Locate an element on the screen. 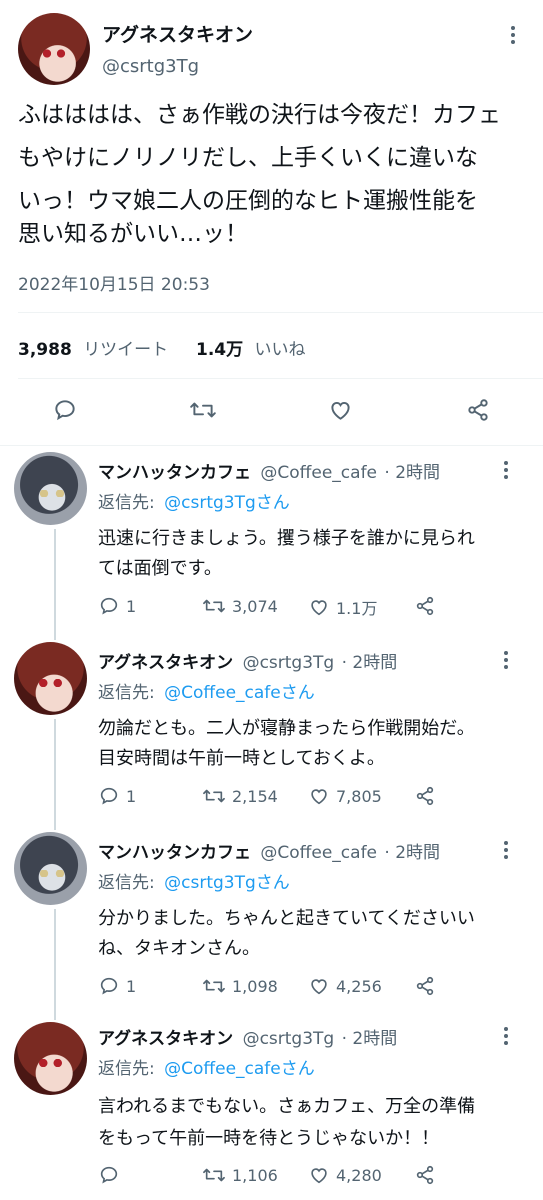  reply-text-line: 目安時間は午前一時としておくよ。 is located at coordinates (241, 758).